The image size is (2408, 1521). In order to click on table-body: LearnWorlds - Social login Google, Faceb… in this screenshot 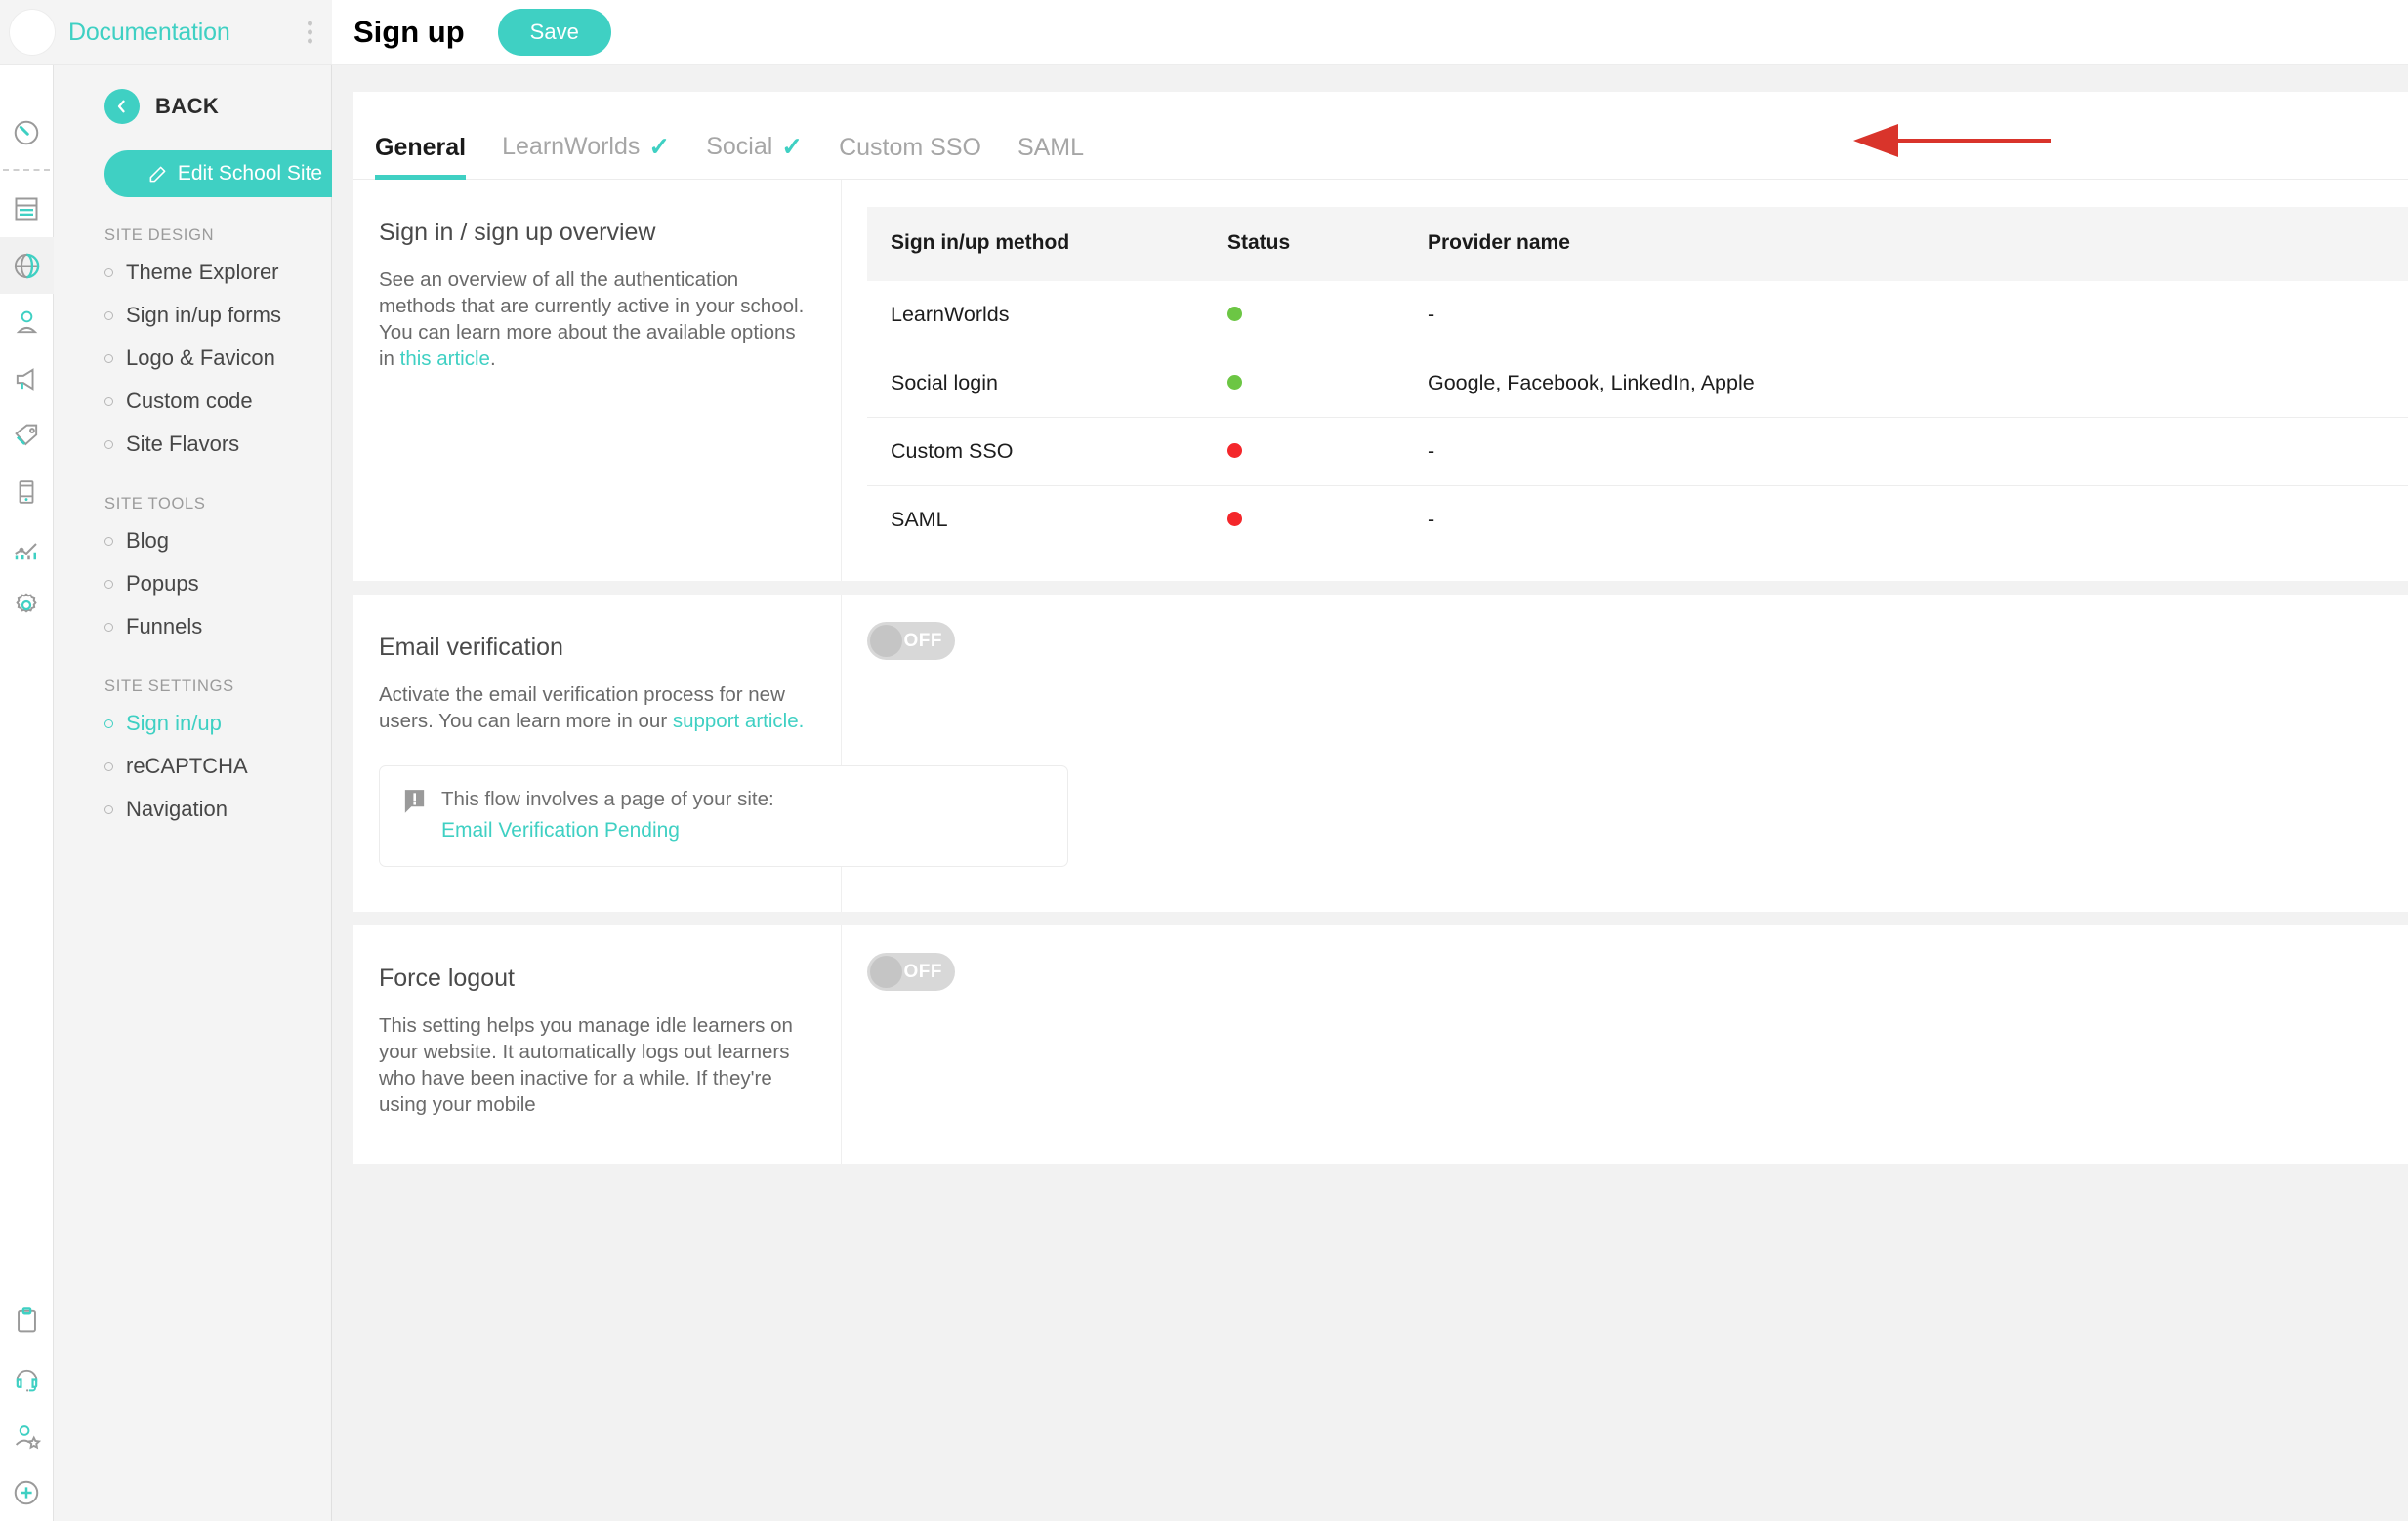, I will do `click(1638, 418)`.